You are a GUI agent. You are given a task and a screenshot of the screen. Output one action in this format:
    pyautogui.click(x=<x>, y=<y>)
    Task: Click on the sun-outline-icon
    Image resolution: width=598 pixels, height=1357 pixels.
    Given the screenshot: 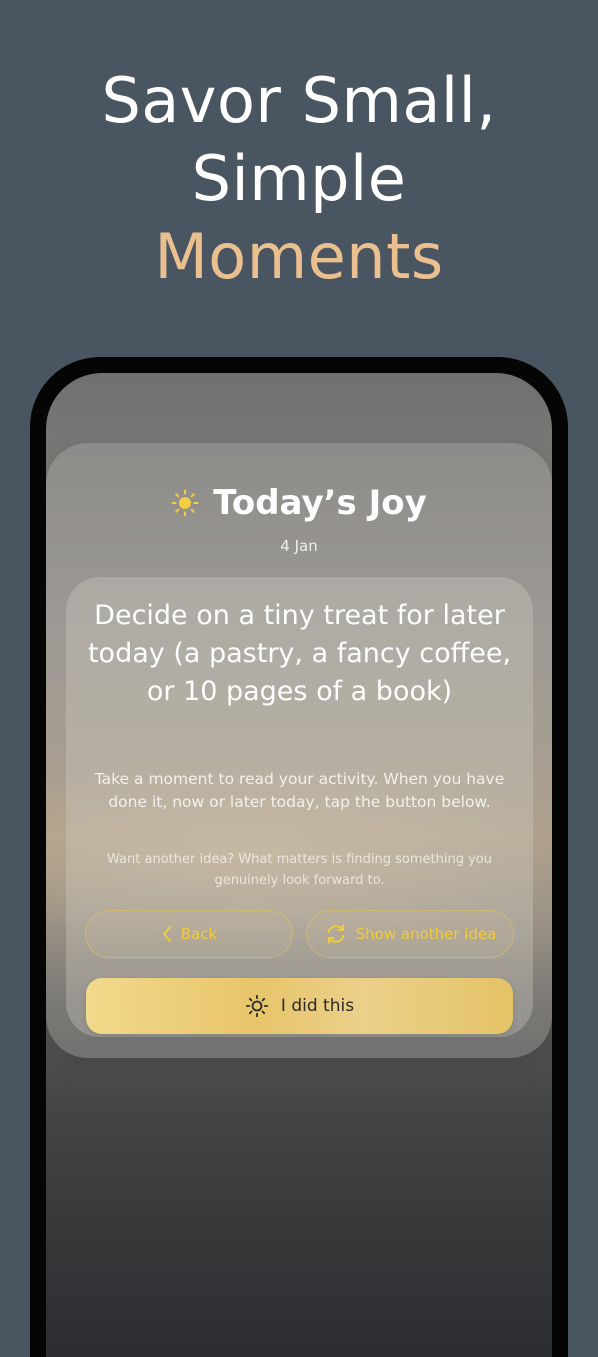 What is the action you would take?
    pyautogui.click(x=257, y=1006)
    